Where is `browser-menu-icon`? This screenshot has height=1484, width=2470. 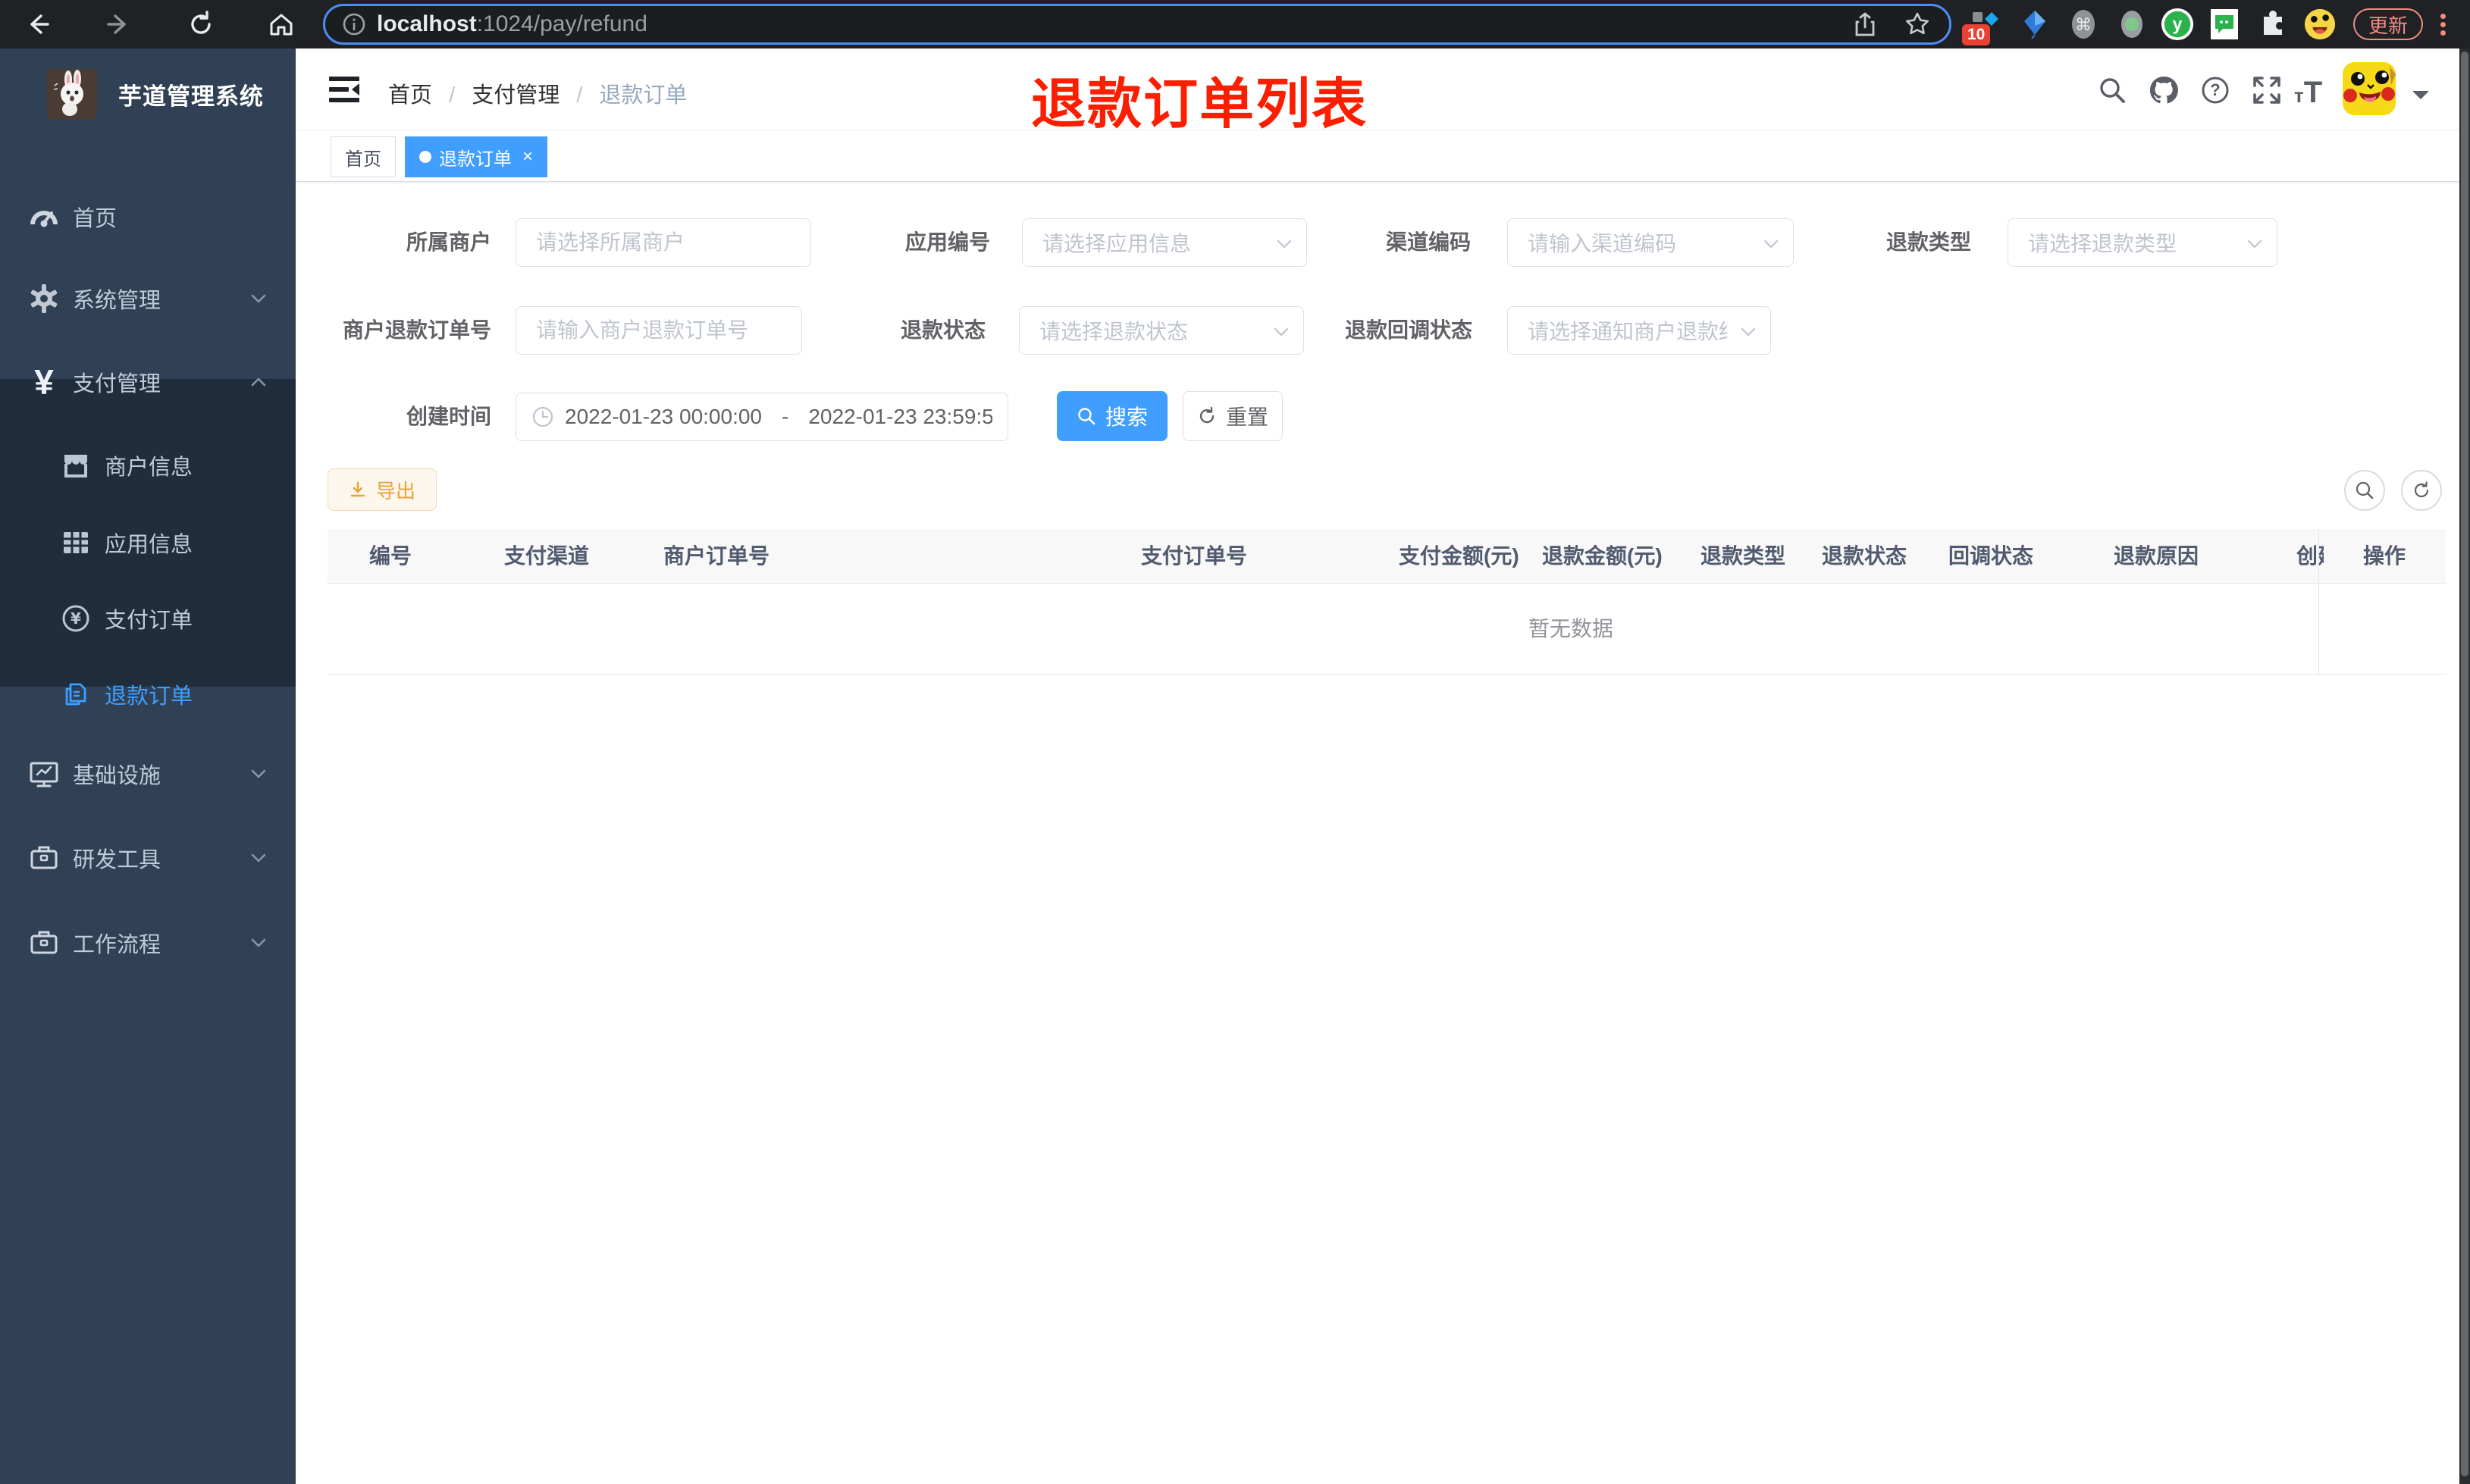 browser-menu-icon is located at coordinates (2443, 25).